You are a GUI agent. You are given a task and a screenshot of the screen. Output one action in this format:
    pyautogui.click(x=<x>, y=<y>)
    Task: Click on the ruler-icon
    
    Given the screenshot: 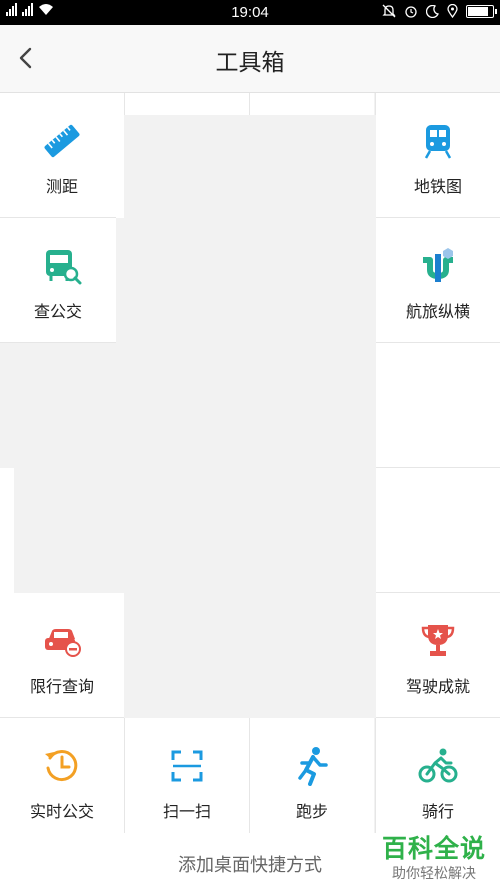 What is the action you would take?
    pyautogui.click(x=62, y=141)
    